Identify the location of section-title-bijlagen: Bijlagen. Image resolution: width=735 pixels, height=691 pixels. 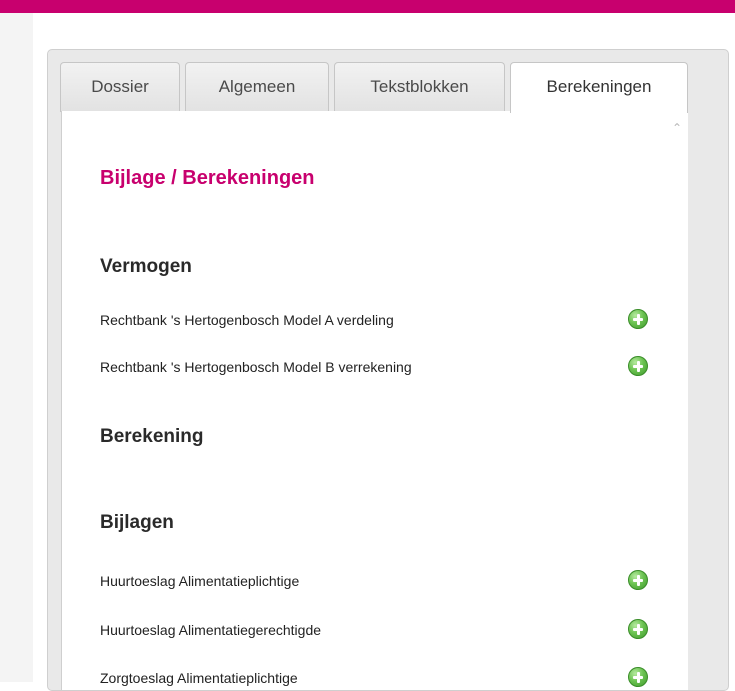
(137, 522).